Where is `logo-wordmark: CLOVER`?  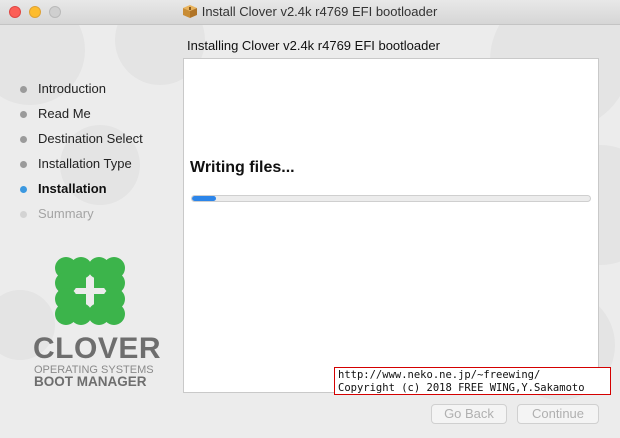 logo-wordmark: CLOVER is located at coordinates (97, 348).